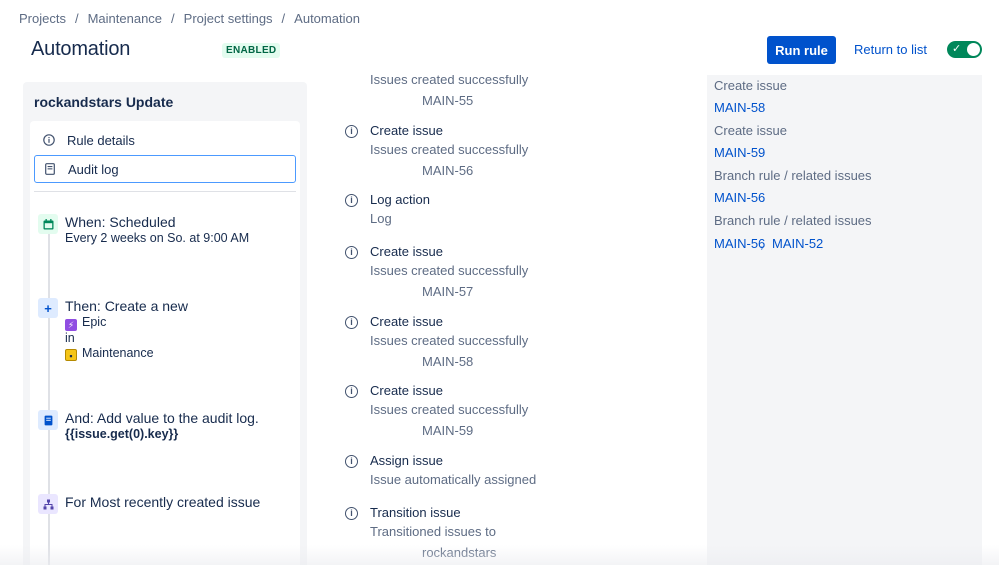 The image size is (999, 565). Describe the element at coordinates (415, 512) in the screenshot. I see `audit-entry-title: Transition issue` at that location.